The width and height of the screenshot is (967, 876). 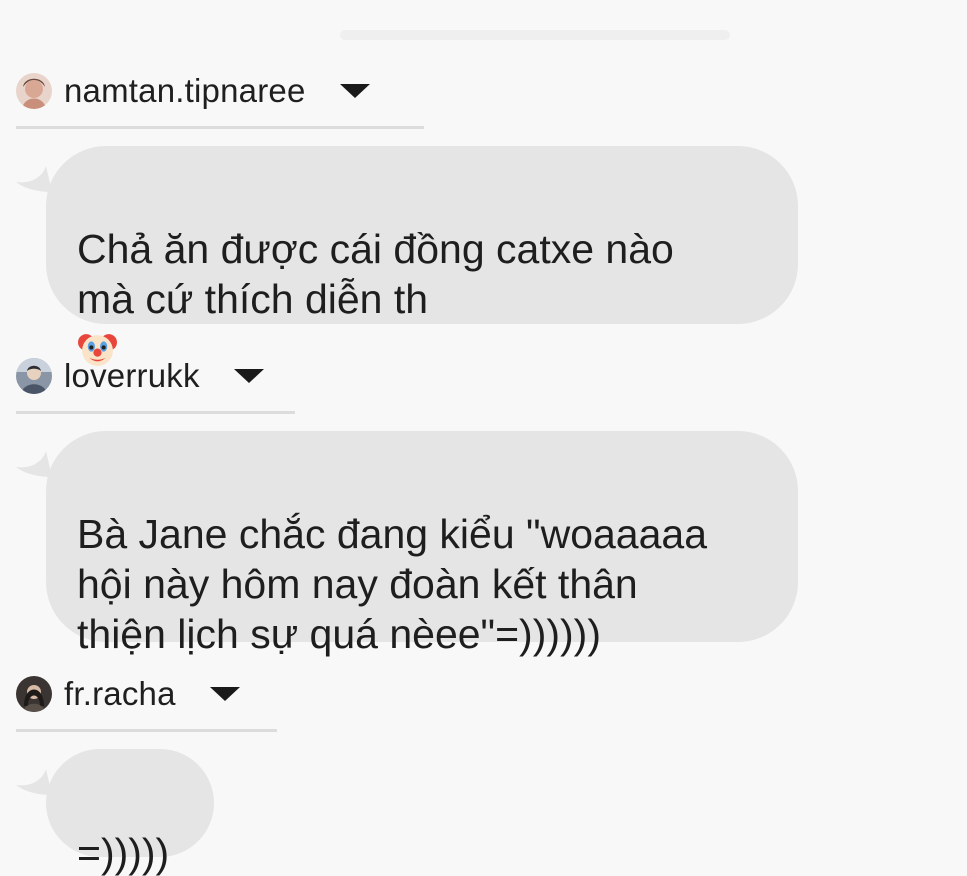 What do you see at coordinates (123, 853) in the screenshot?
I see `message-text: =)))))` at bounding box center [123, 853].